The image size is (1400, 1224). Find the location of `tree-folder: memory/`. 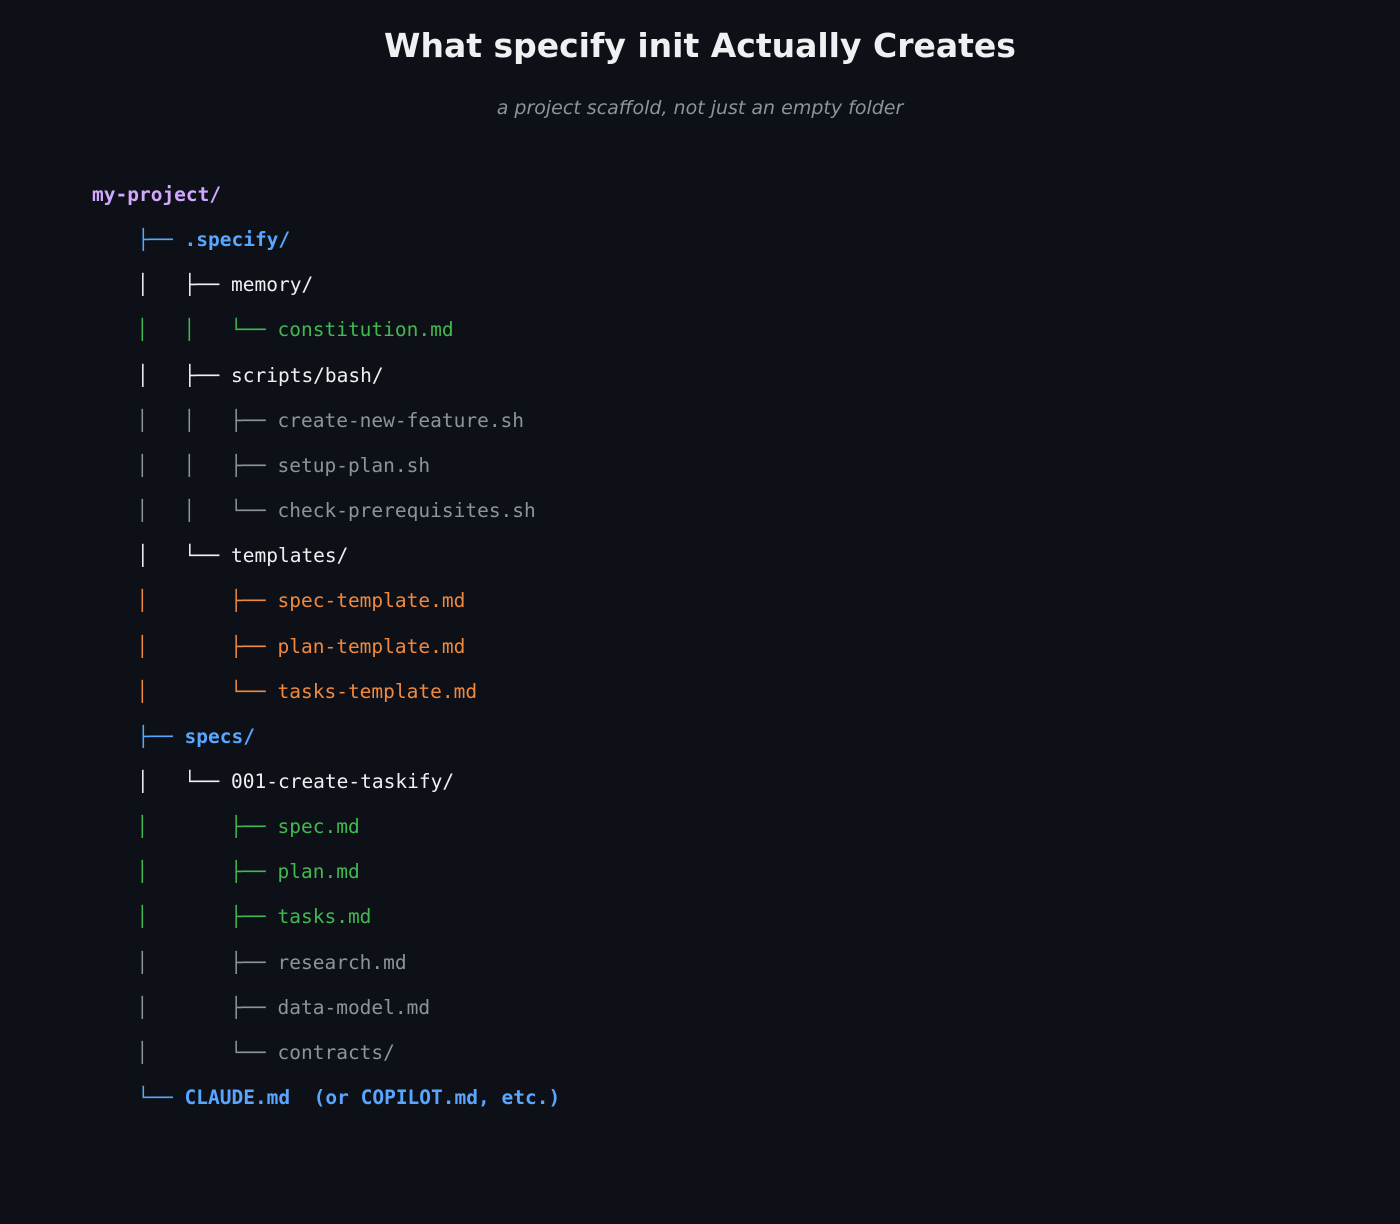

tree-folder: memory/ is located at coordinates (272, 285).